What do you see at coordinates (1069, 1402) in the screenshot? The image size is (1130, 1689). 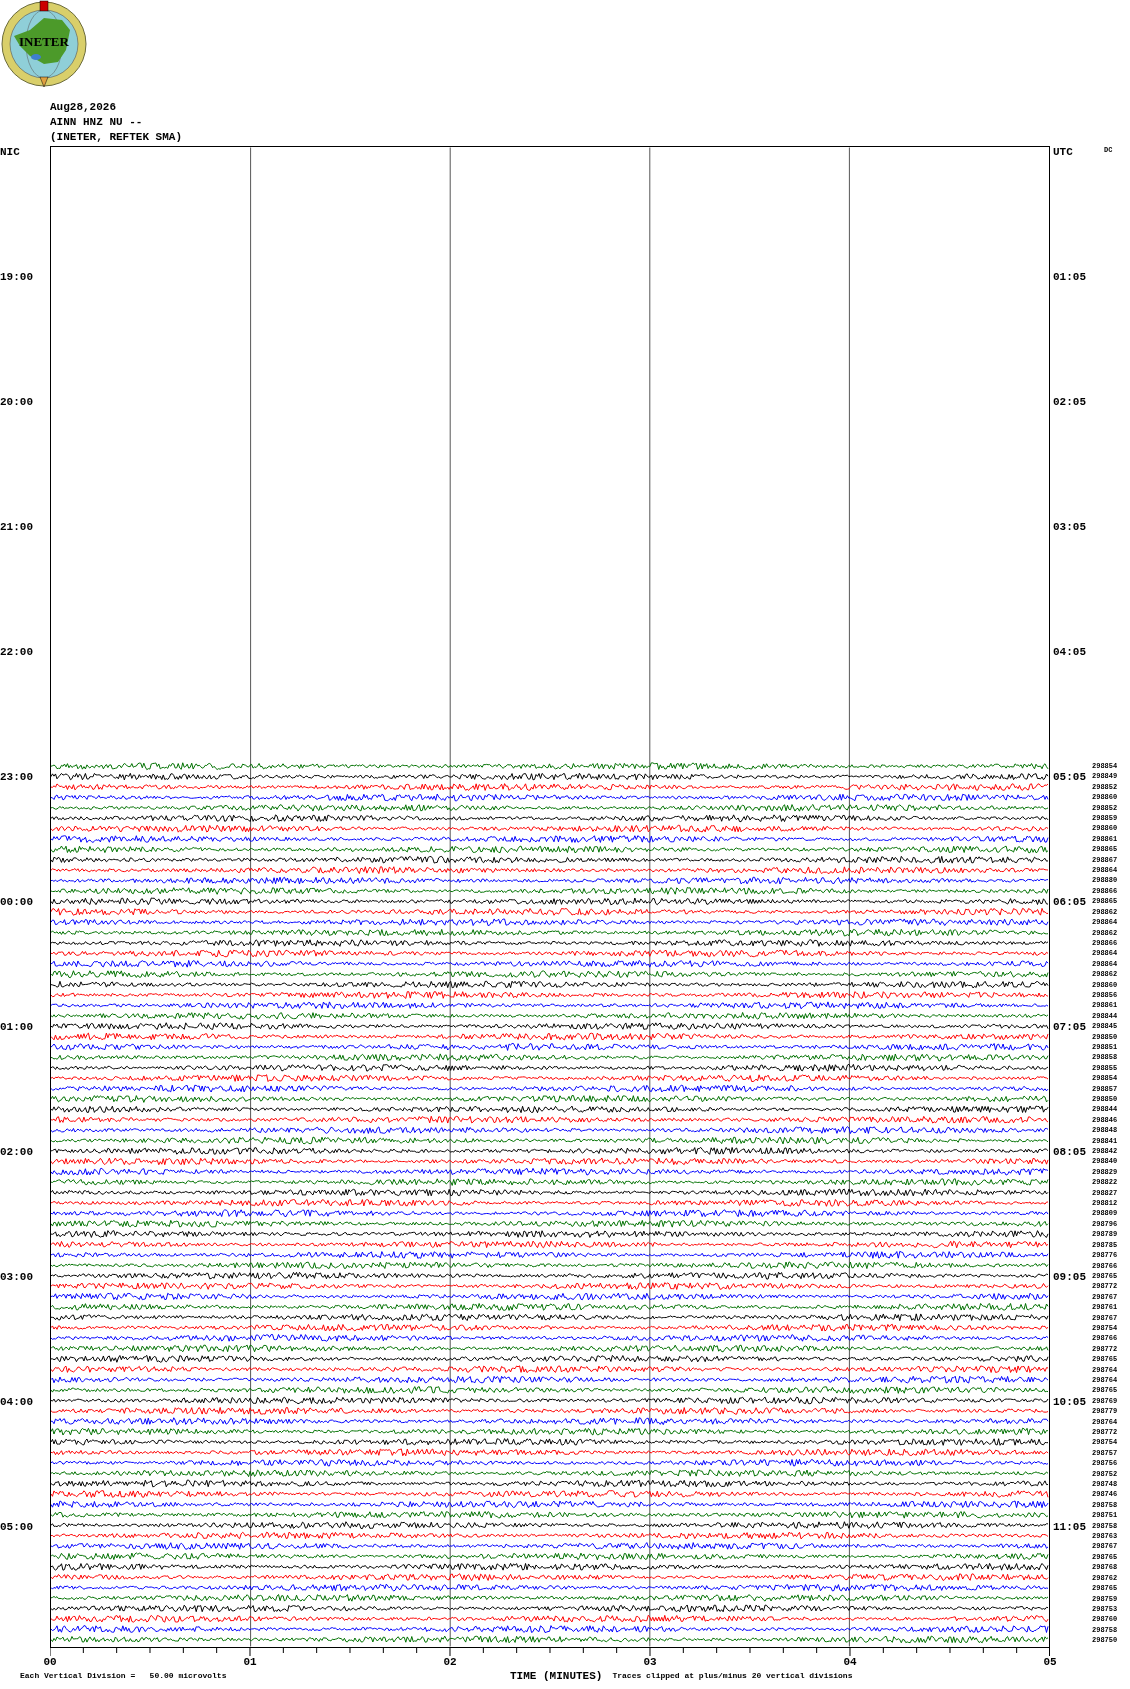 I see `time-label: 10:05` at bounding box center [1069, 1402].